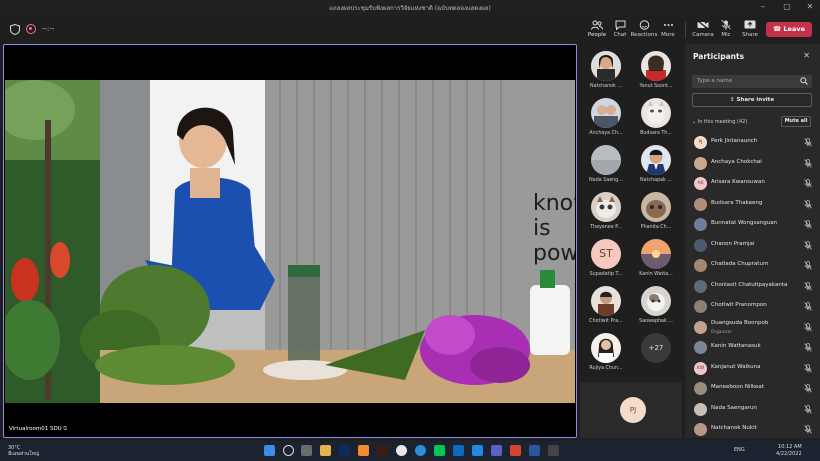 The image size is (820, 461). Describe the element at coordinates (325, 450) in the screenshot. I see `file-explorer-icon` at that location.